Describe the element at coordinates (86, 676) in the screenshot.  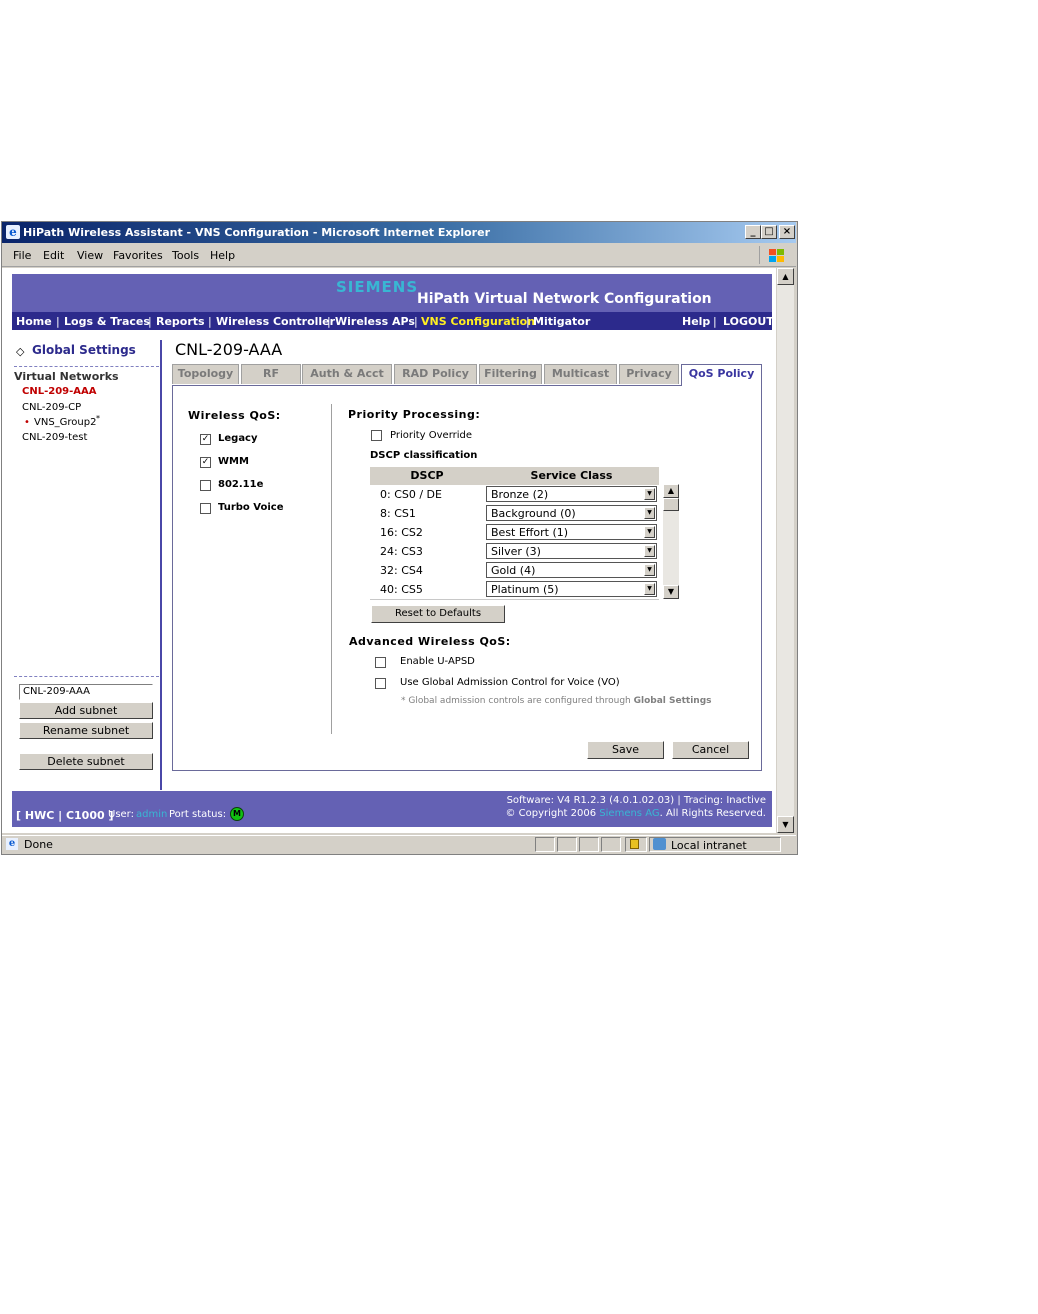
I see `sidebar-divider` at that location.